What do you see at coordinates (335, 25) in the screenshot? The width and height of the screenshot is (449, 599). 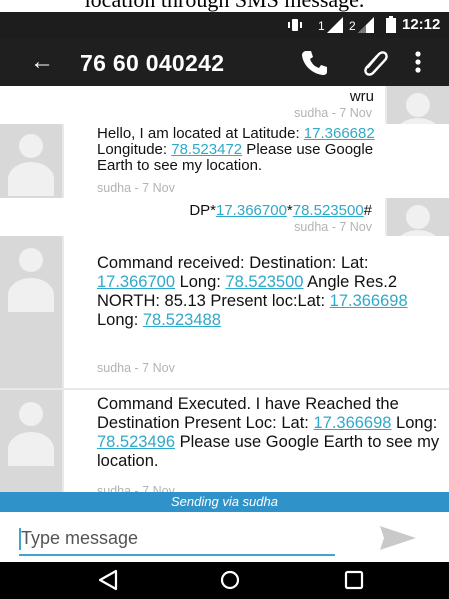 I see `signal-strength-icon` at bounding box center [335, 25].